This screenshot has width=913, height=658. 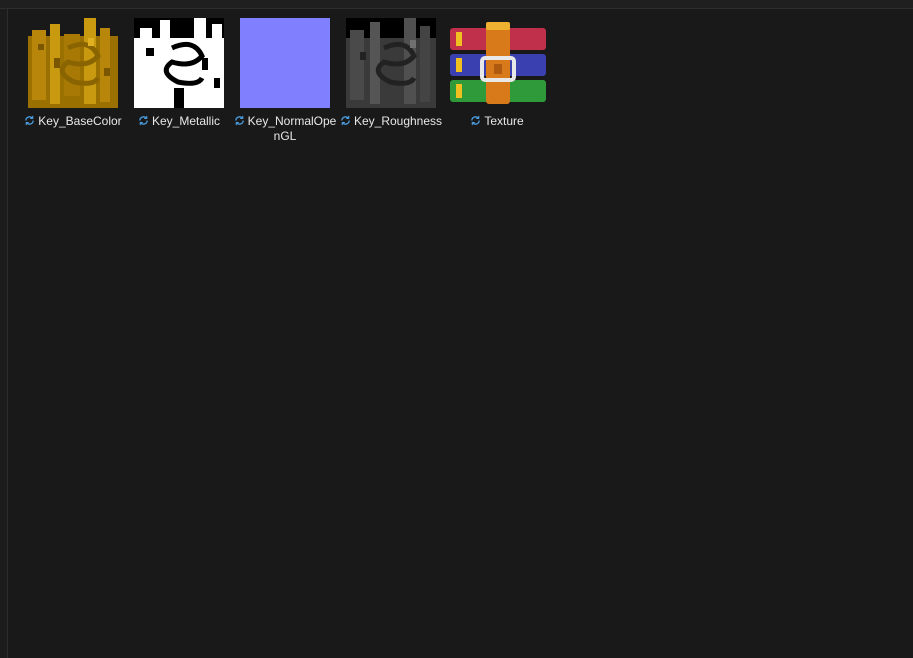 I want to click on file-name-label: Key_NormalOpenGL, so click(x=292, y=128).